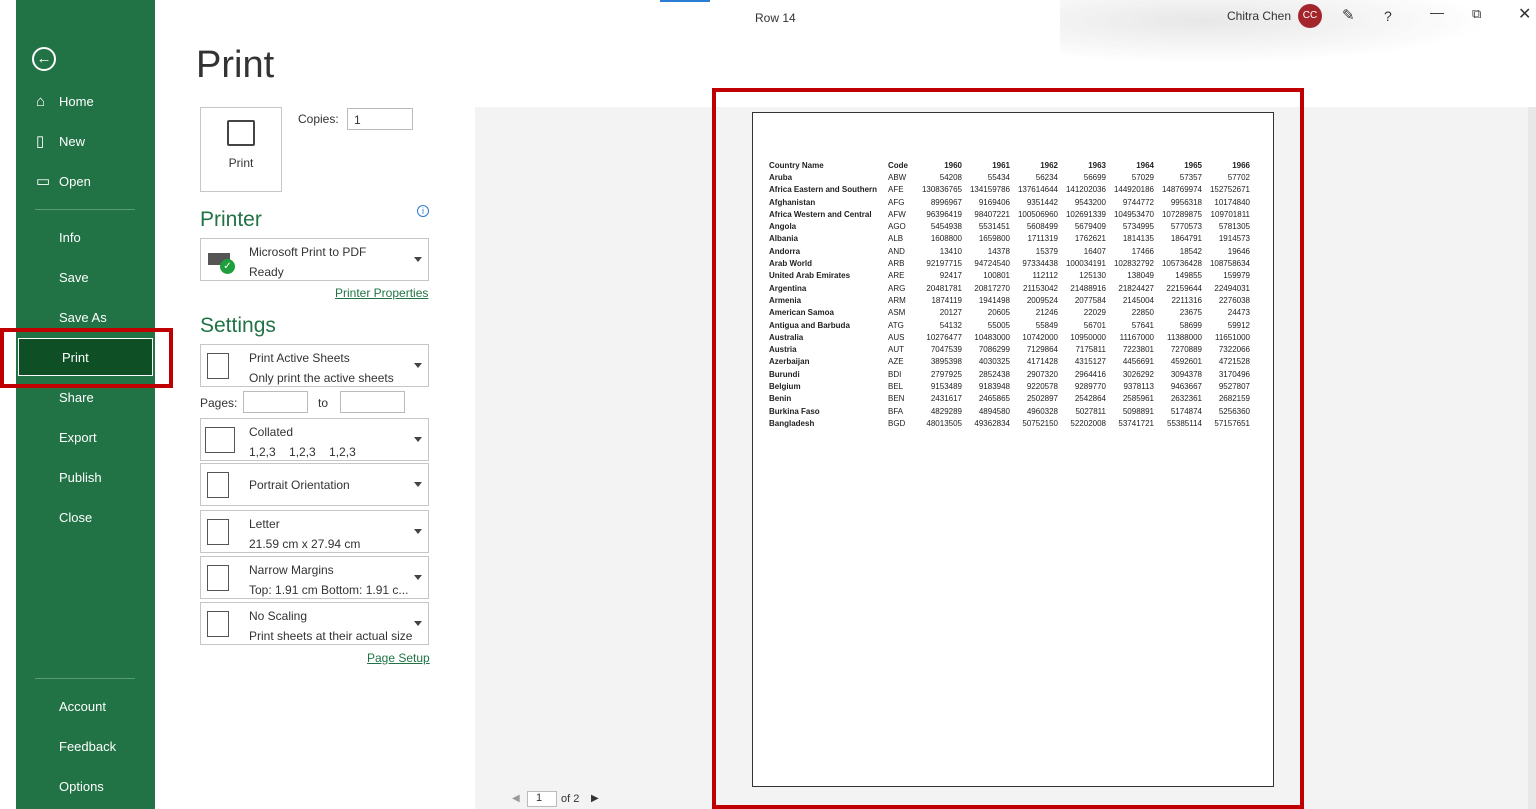  I want to click on nav-publish: Publish, so click(85, 477).